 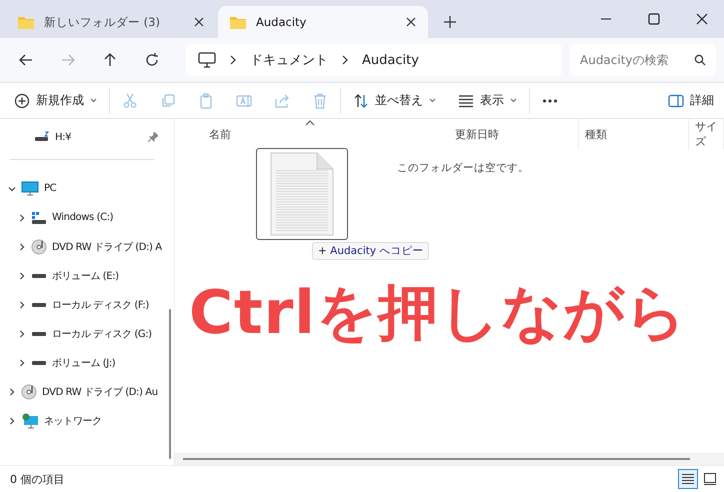 I want to click on sidebar-item: ネットワーク, so click(x=82, y=420).